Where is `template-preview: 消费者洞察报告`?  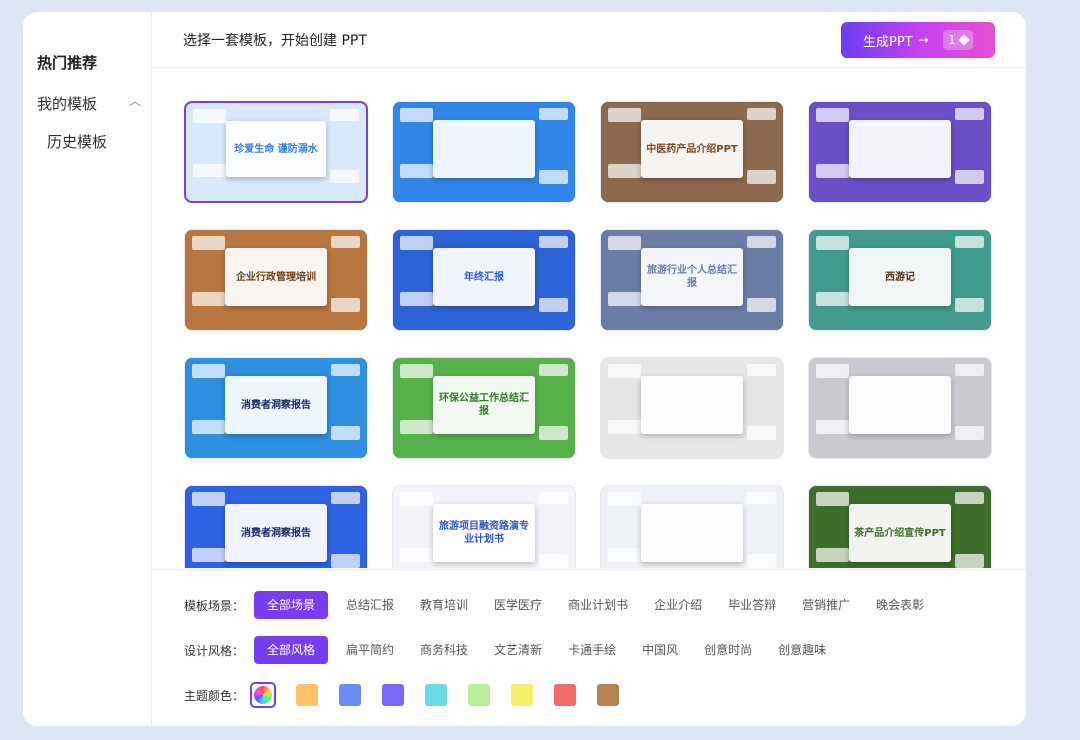 template-preview: 消费者洞察报告 is located at coordinates (276, 533).